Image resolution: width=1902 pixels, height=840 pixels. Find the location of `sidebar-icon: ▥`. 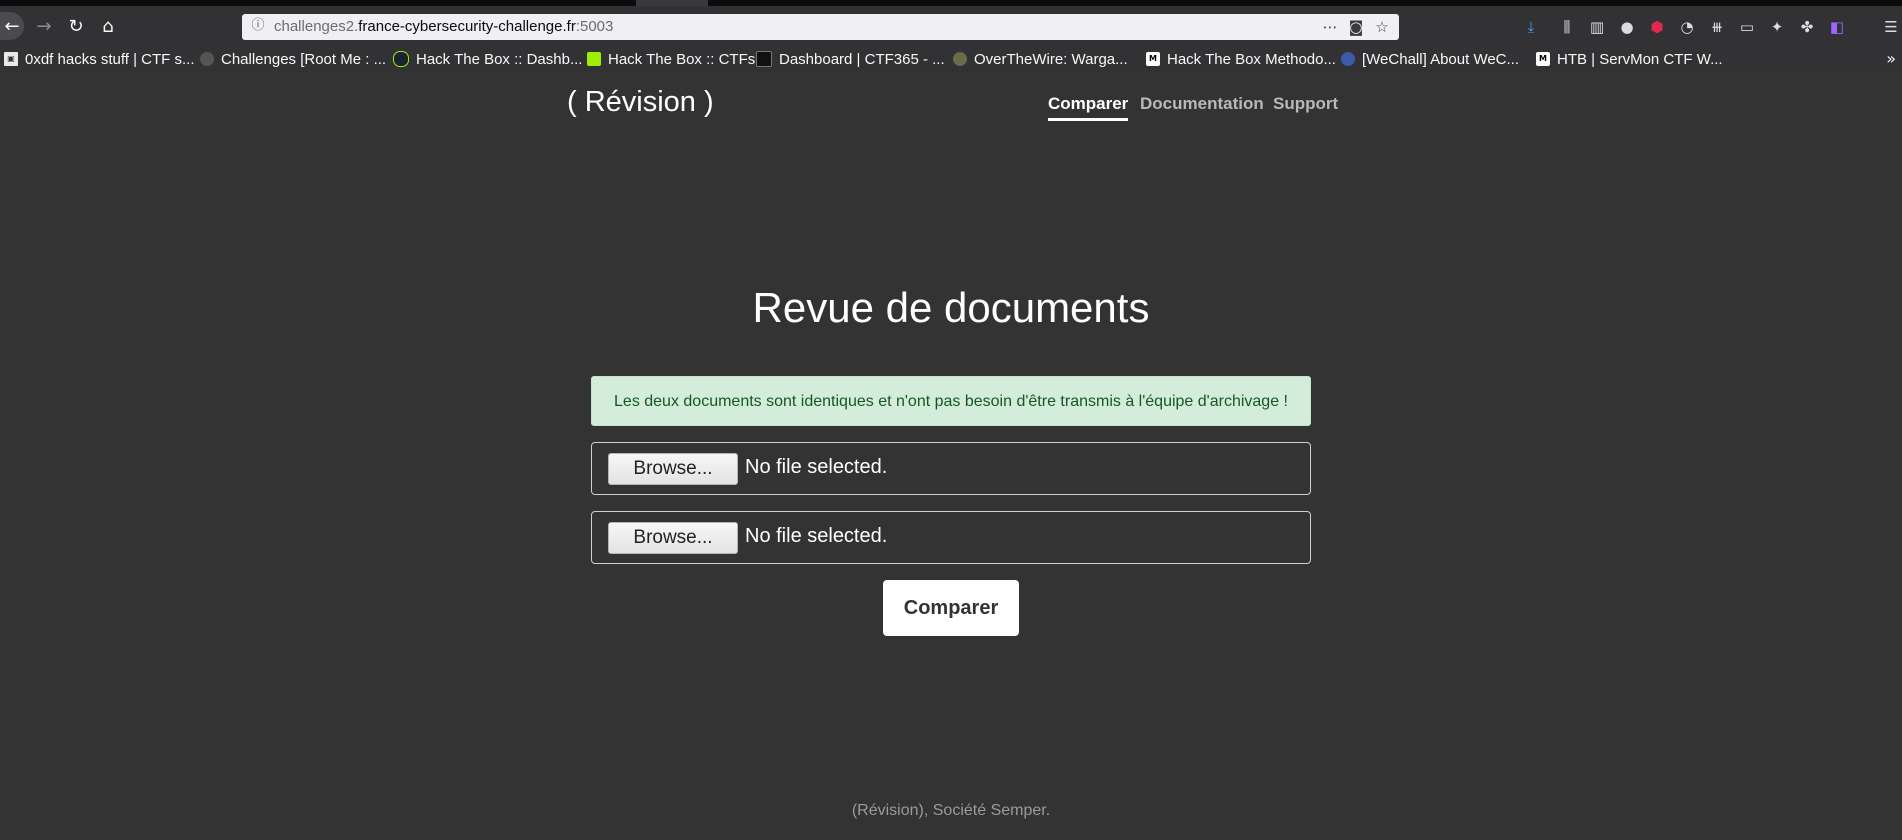

sidebar-icon: ▥ is located at coordinates (1597, 27).